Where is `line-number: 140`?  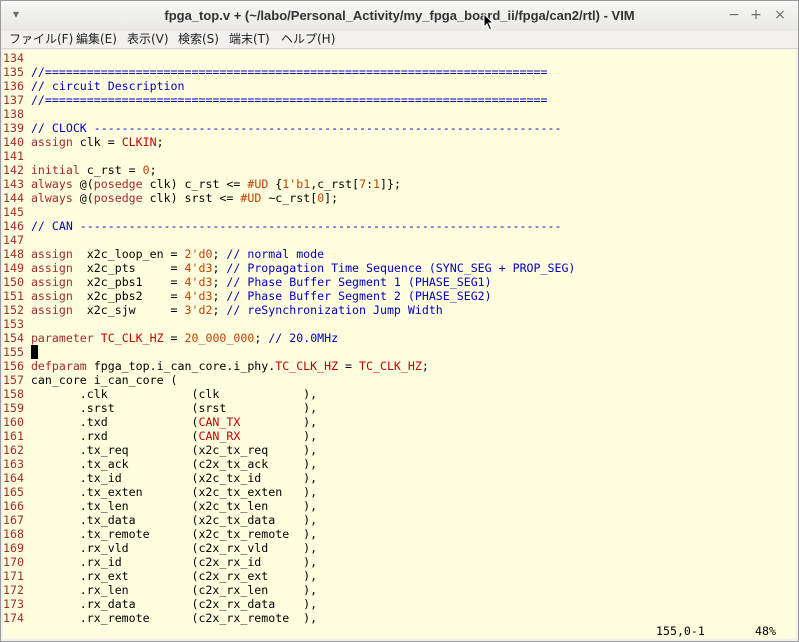 line-number: 140 is located at coordinates (13, 142).